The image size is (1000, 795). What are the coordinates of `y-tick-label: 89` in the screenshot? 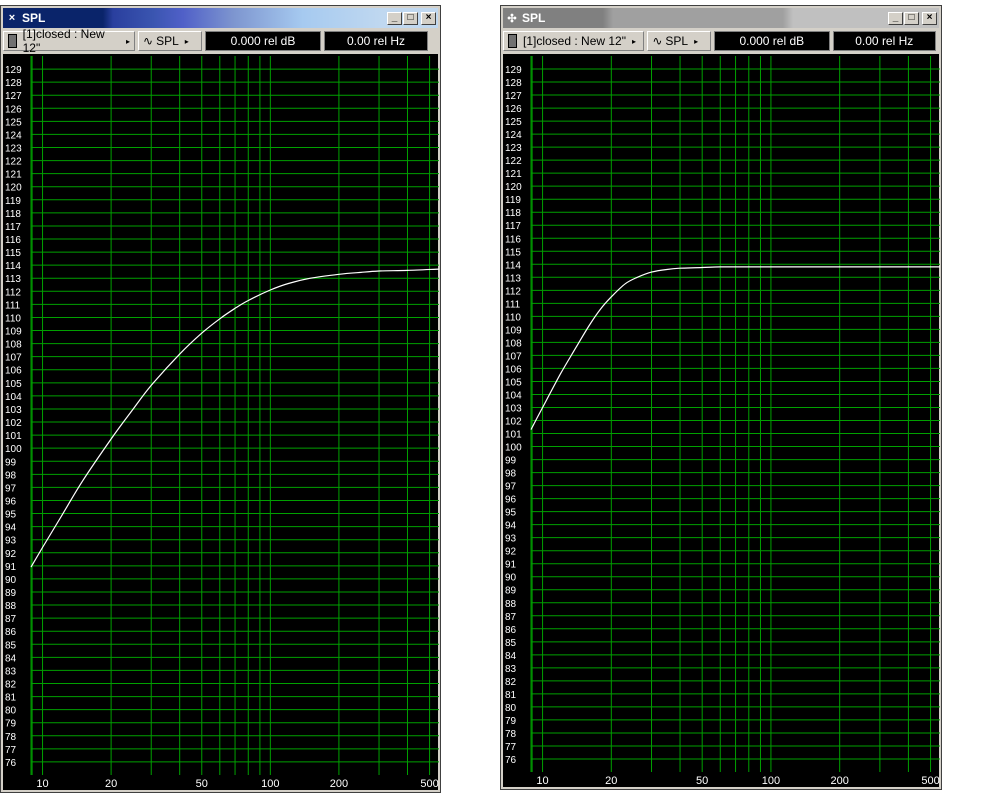 It's located at (11, 593).